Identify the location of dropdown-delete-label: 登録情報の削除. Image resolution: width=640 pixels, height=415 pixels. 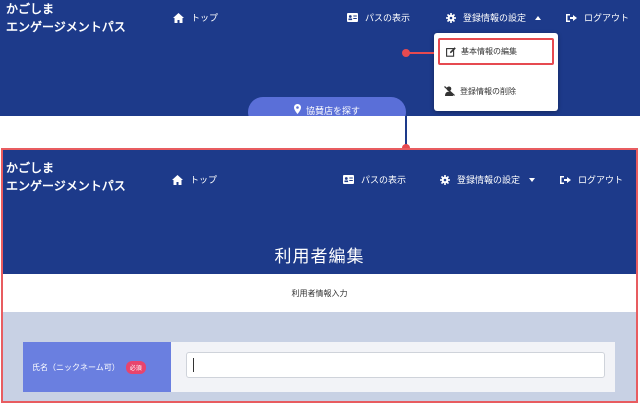
(488, 91).